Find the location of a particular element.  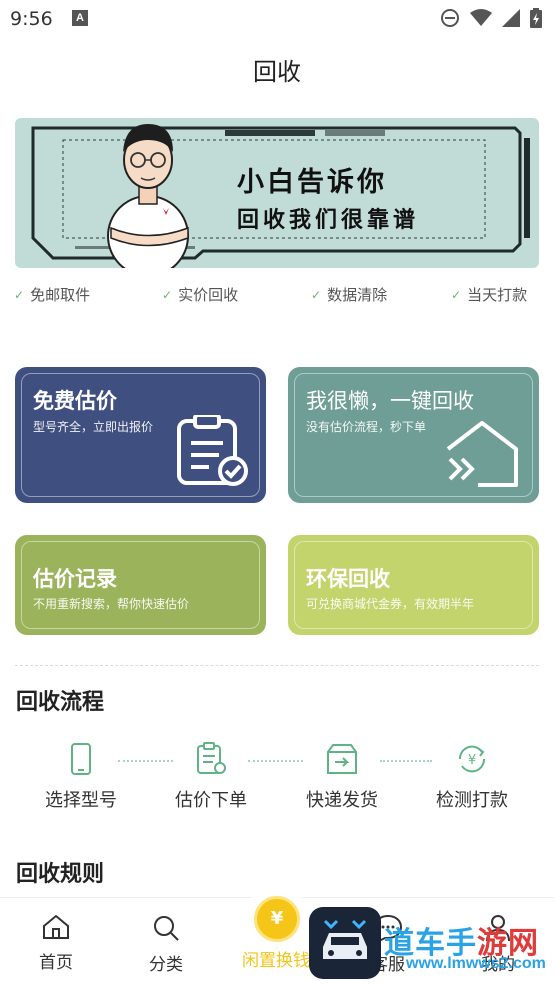

watermark-app-icon is located at coordinates (345, 943).